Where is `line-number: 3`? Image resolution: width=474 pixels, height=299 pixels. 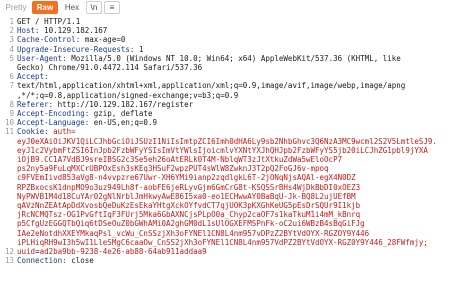
line-number: 3 is located at coordinates (11, 40).